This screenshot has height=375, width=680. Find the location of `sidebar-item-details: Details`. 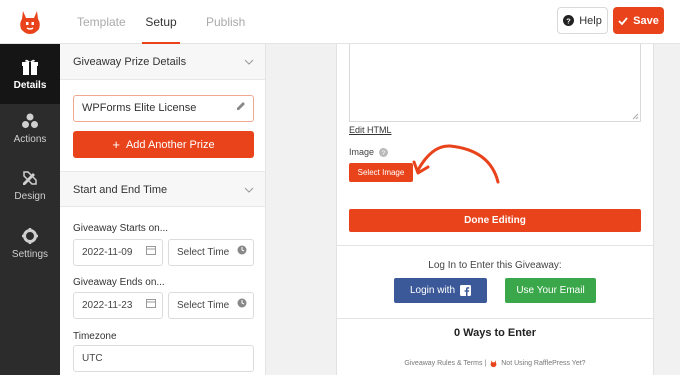

sidebar-item-details: Details is located at coordinates (30, 74).